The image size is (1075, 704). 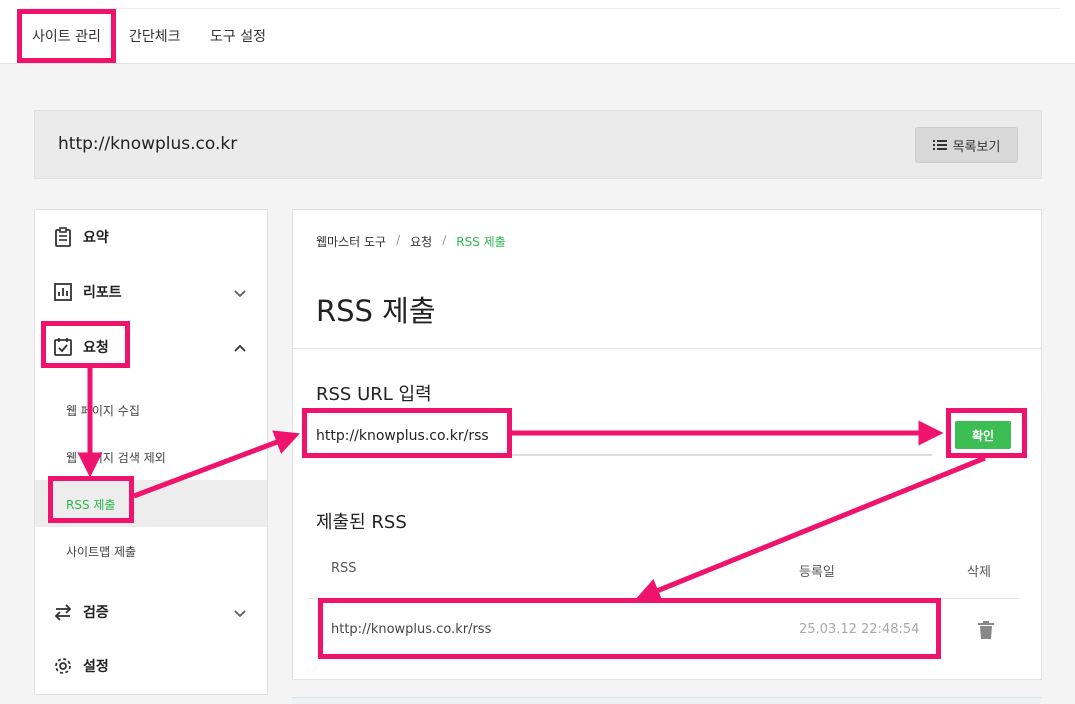 I want to click on sidebar-label-settings: 설정, so click(x=96, y=667).